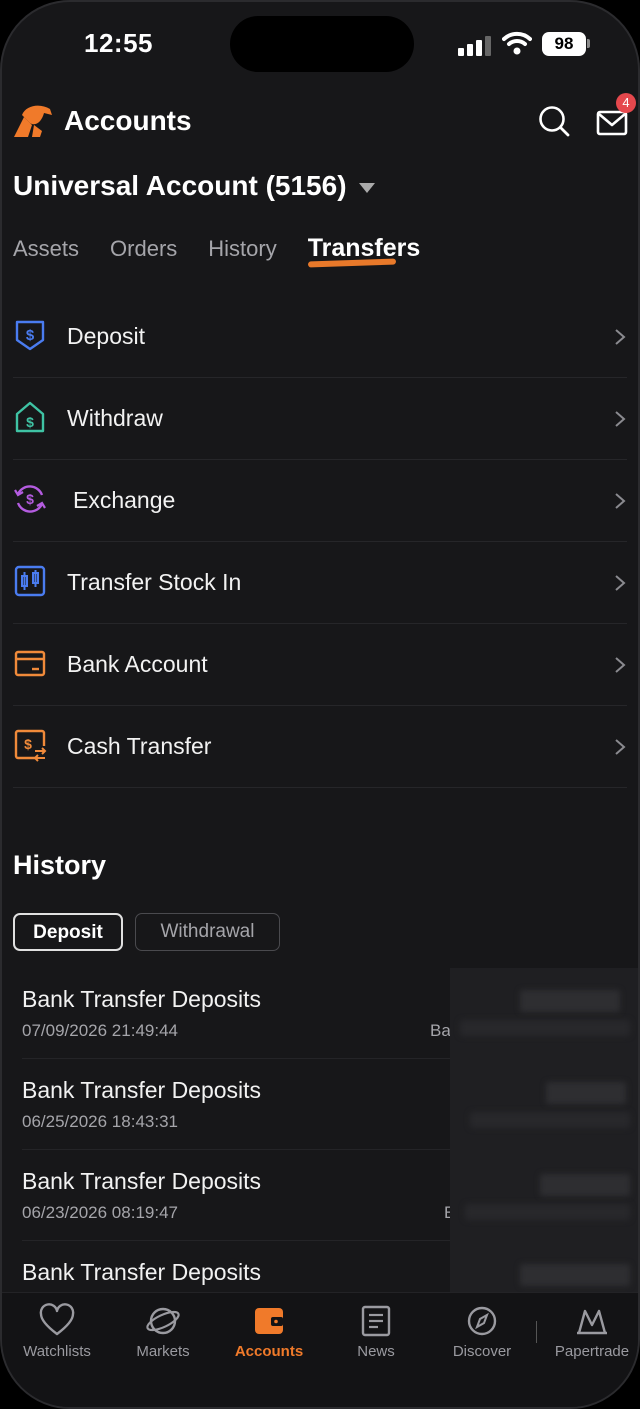 This screenshot has height=1409, width=640. What do you see at coordinates (320, 583) in the screenshot?
I see `menu-item-transfer-stock-in: Transfer Stock In` at bounding box center [320, 583].